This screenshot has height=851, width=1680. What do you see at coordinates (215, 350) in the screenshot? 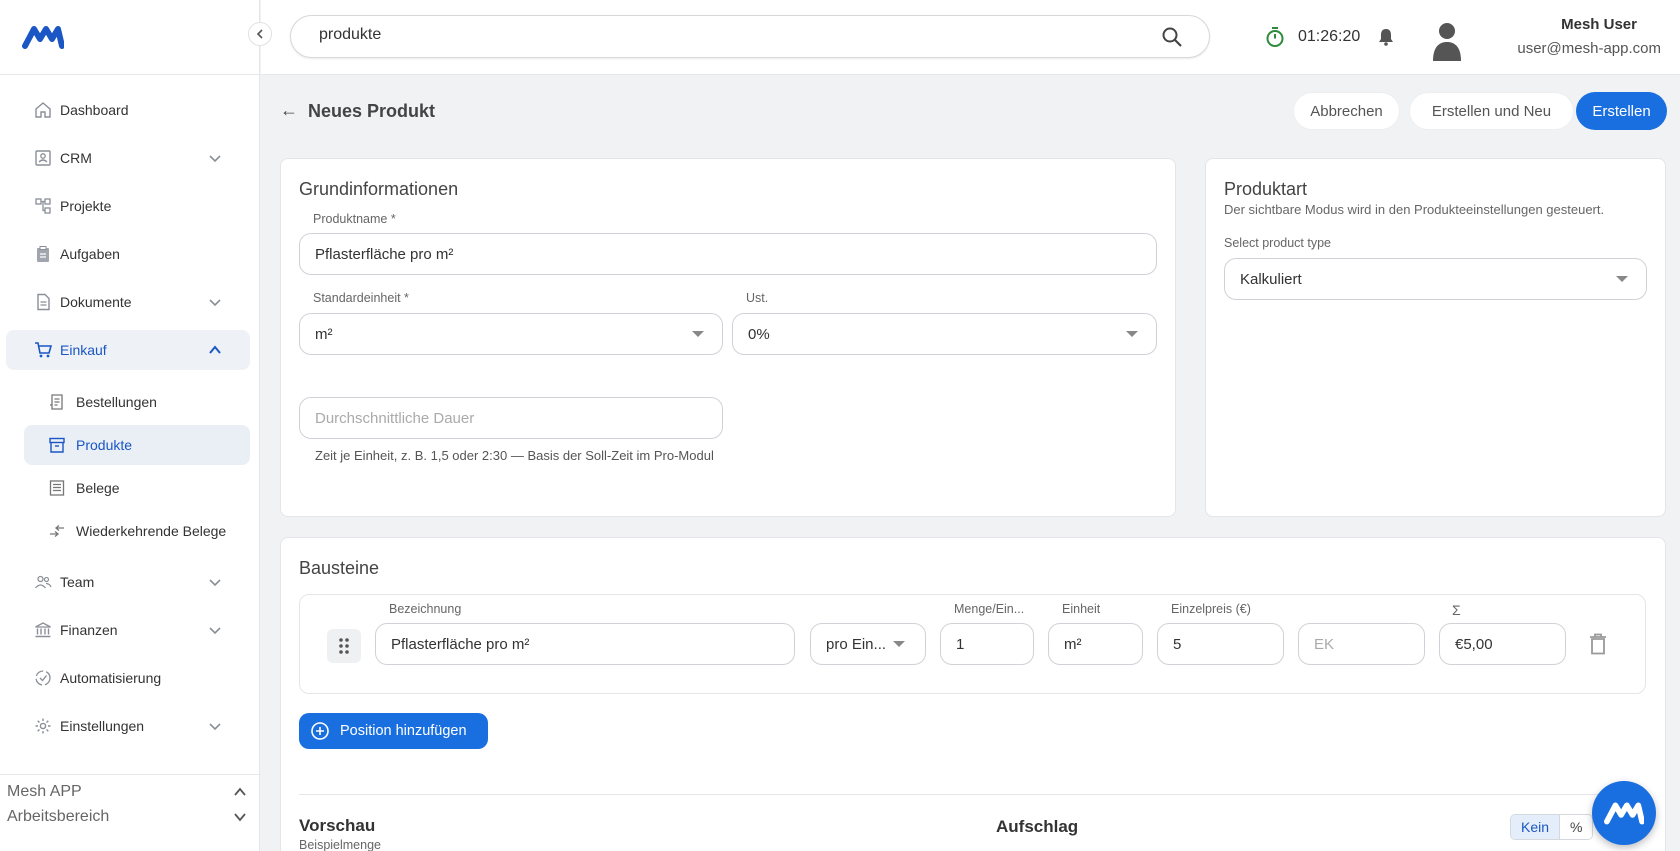
I see `chevron-up-icon` at bounding box center [215, 350].